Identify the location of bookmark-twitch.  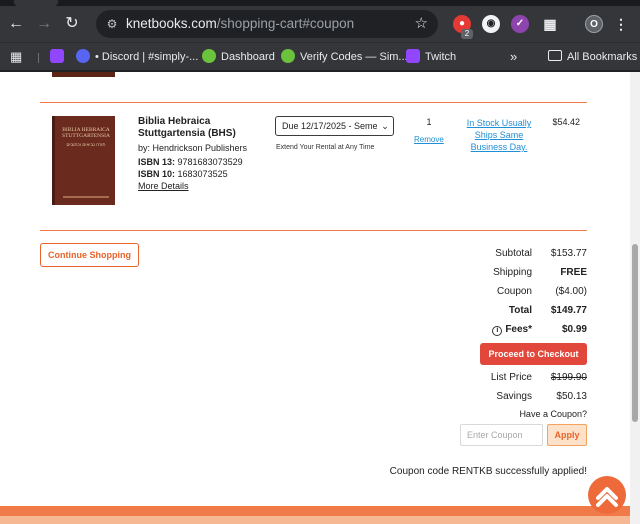
(59, 57).